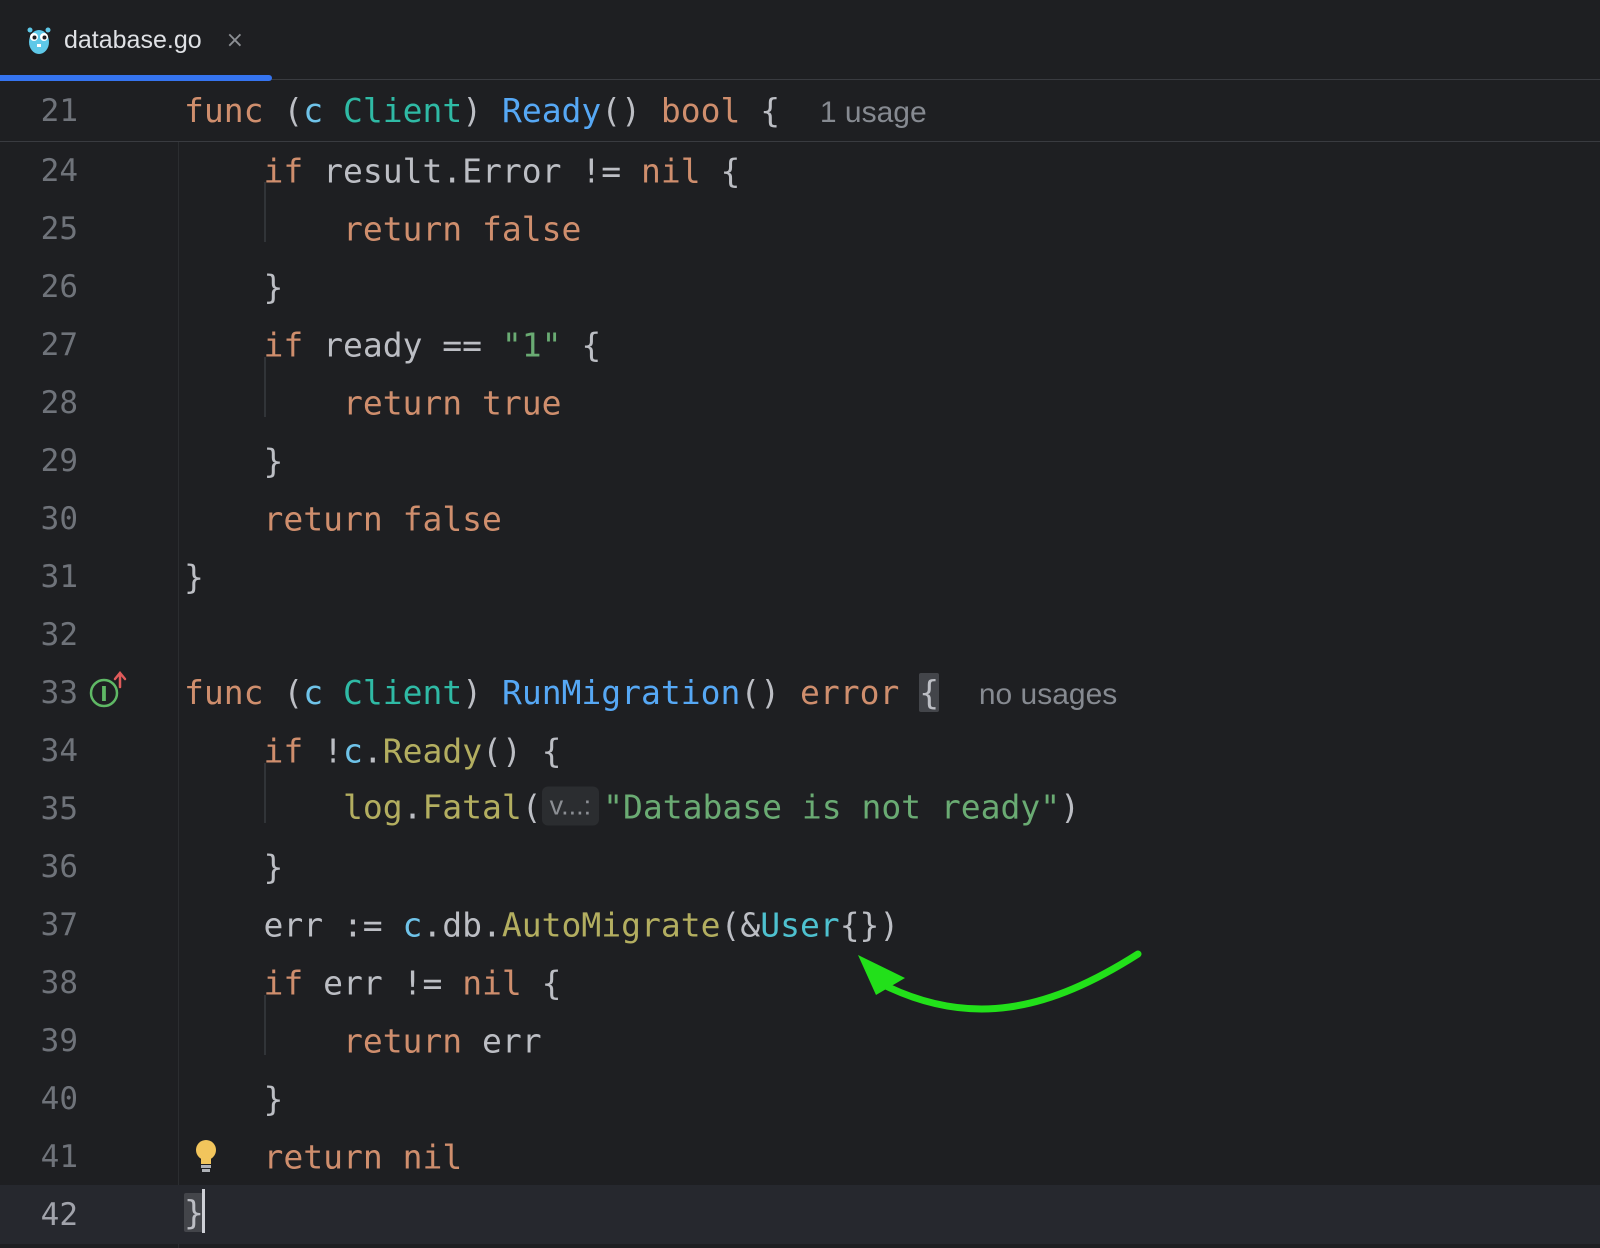 The height and width of the screenshot is (1248, 1600). Describe the element at coordinates (372, 982) in the screenshot. I see `code-text: if err != nil {` at that location.